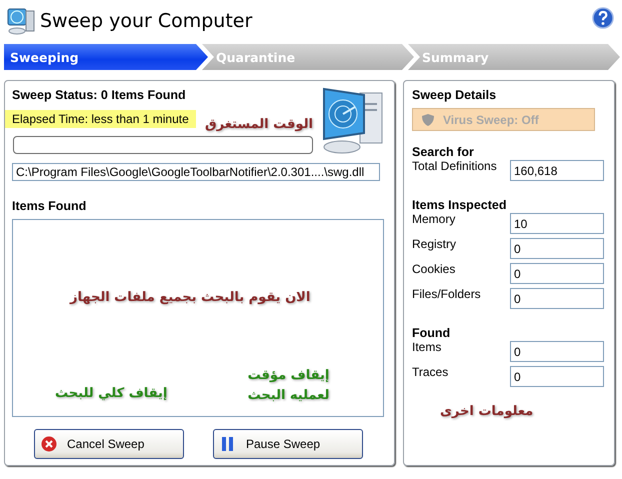 Image resolution: width=622 pixels, height=479 pixels. I want to click on value-field: 10, so click(557, 223).